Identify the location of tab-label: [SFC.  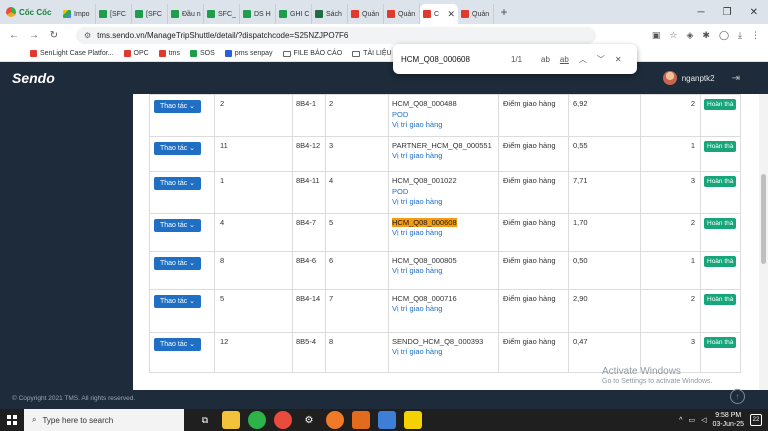
(118, 14).